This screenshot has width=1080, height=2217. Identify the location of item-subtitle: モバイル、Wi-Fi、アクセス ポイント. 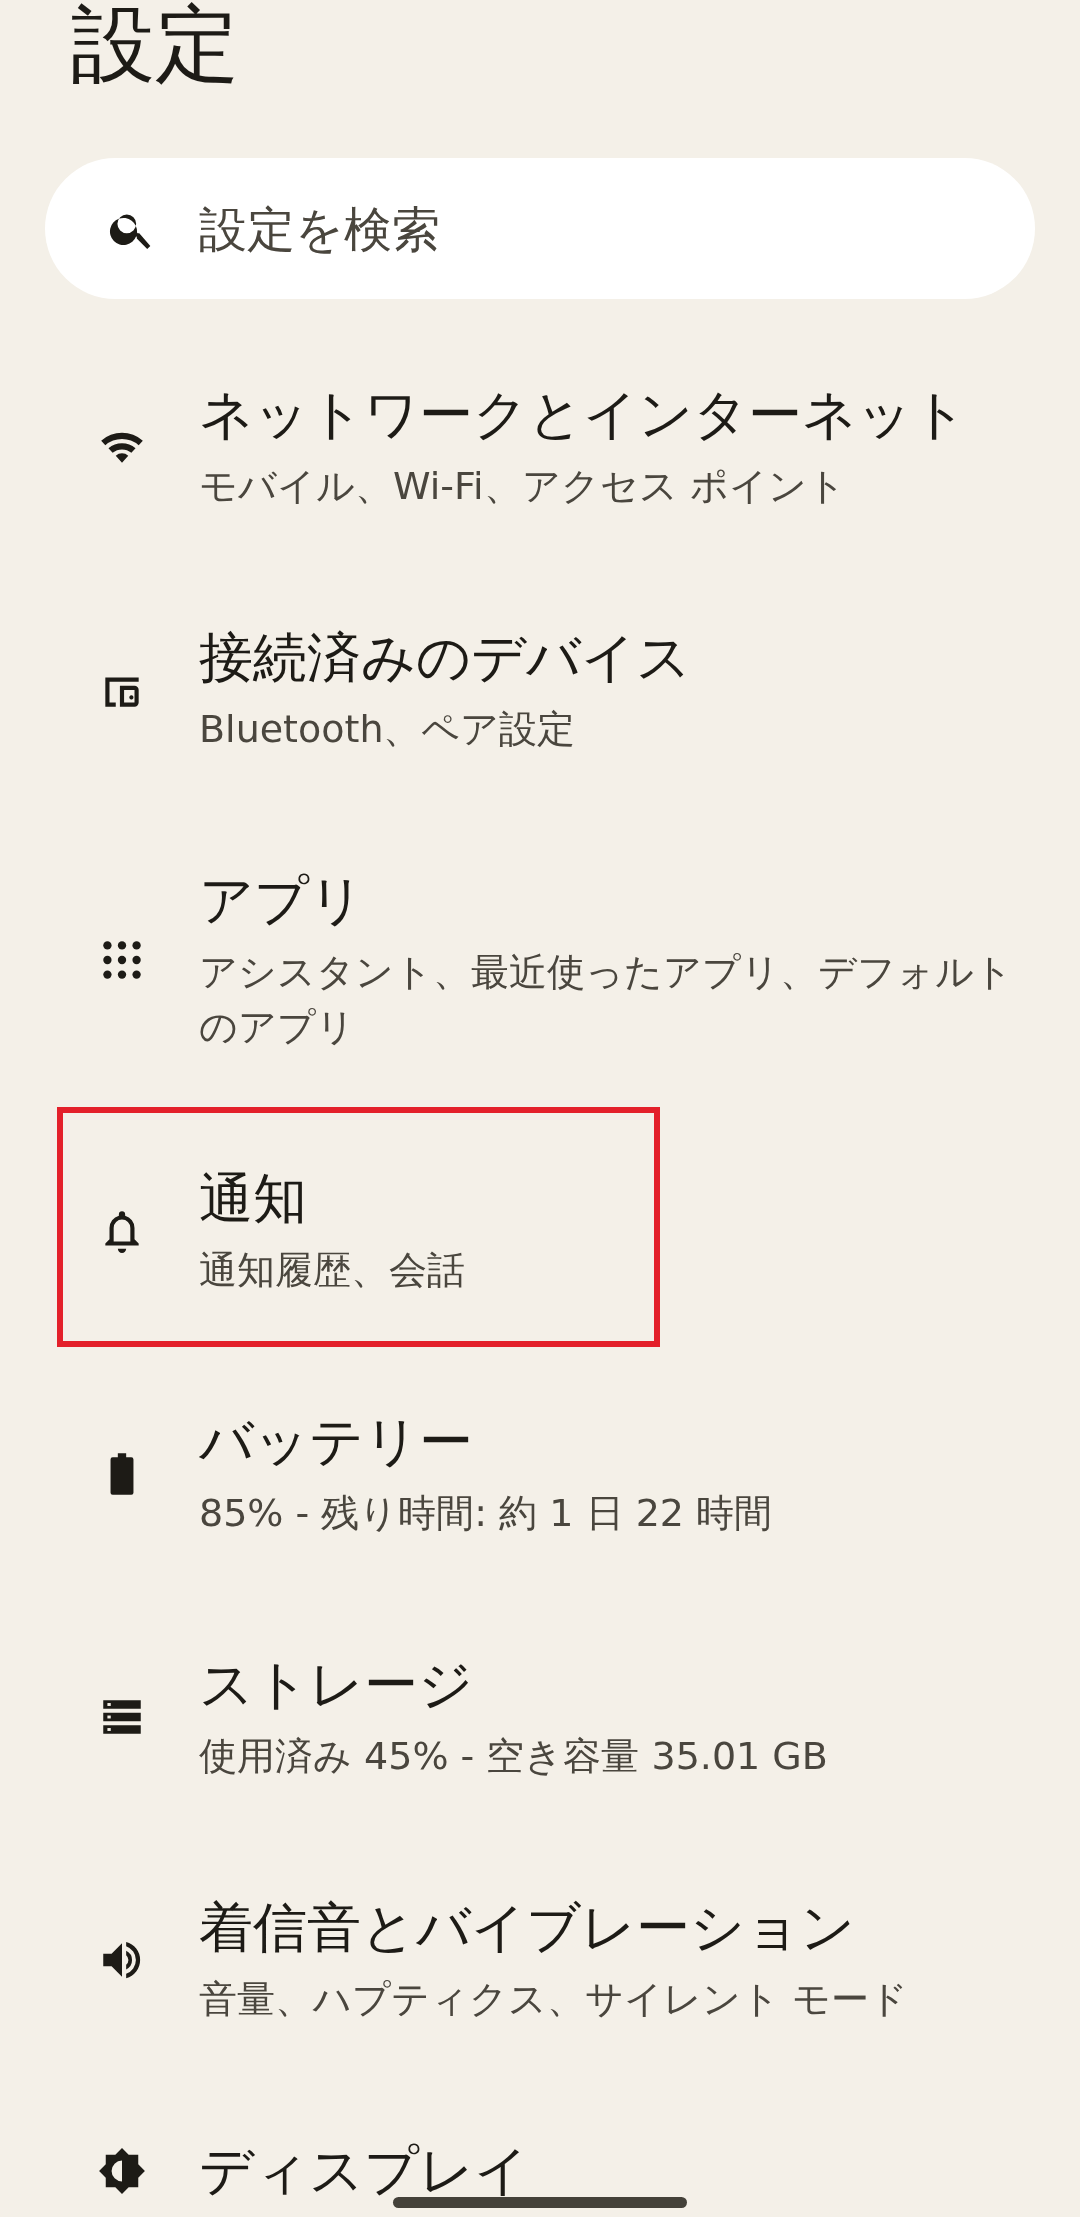
(523, 486).